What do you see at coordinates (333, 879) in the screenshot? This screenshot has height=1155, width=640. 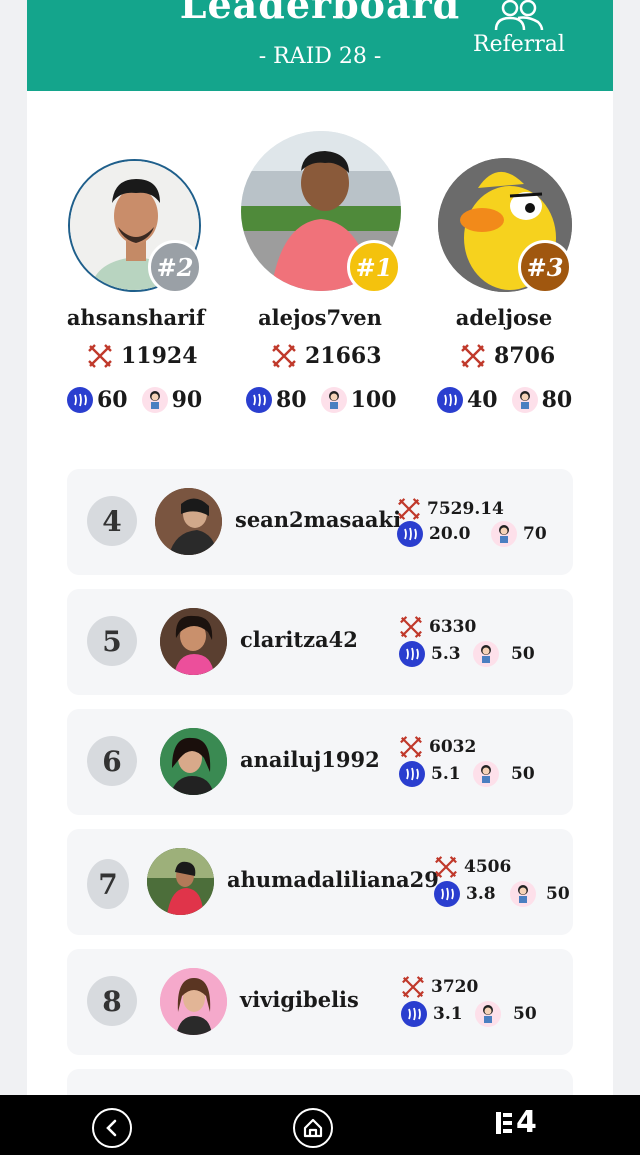 I see `username: ahumadaliliana29` at bounding box center [333, 879].